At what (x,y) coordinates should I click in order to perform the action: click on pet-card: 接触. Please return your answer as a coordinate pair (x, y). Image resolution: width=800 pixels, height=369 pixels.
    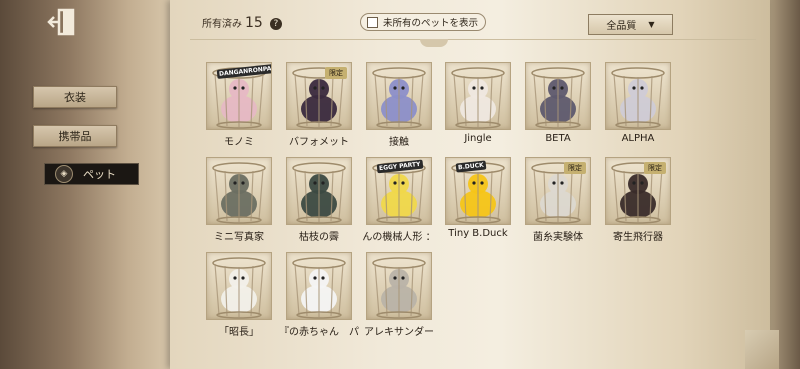
    Looking at the image, I should click on (399, 106).